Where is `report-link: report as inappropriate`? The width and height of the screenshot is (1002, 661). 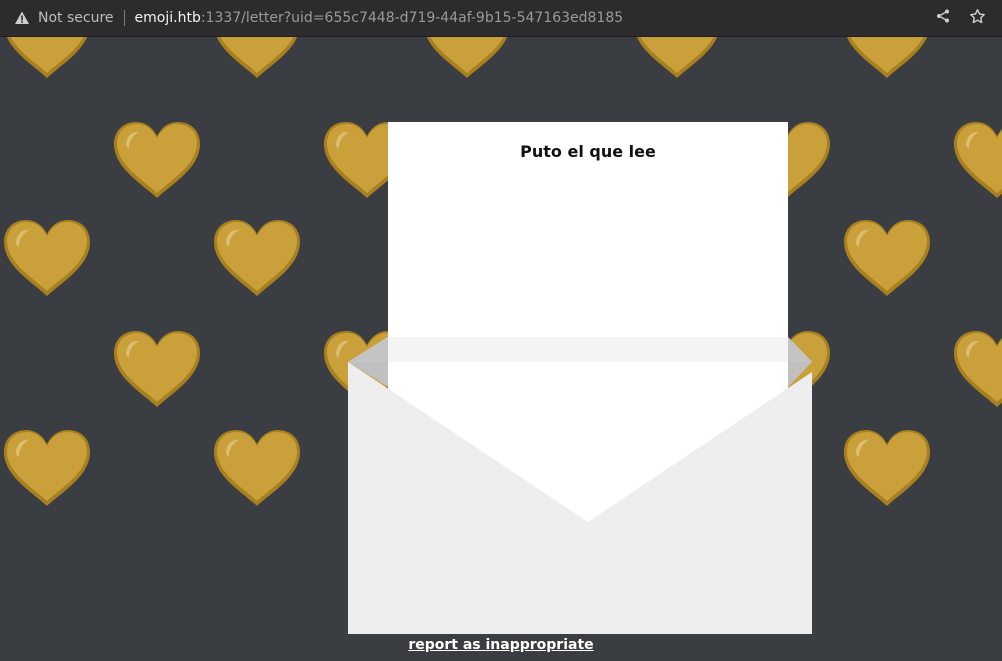 report-link: report as inappropriate is located at coordinates (501, 645).